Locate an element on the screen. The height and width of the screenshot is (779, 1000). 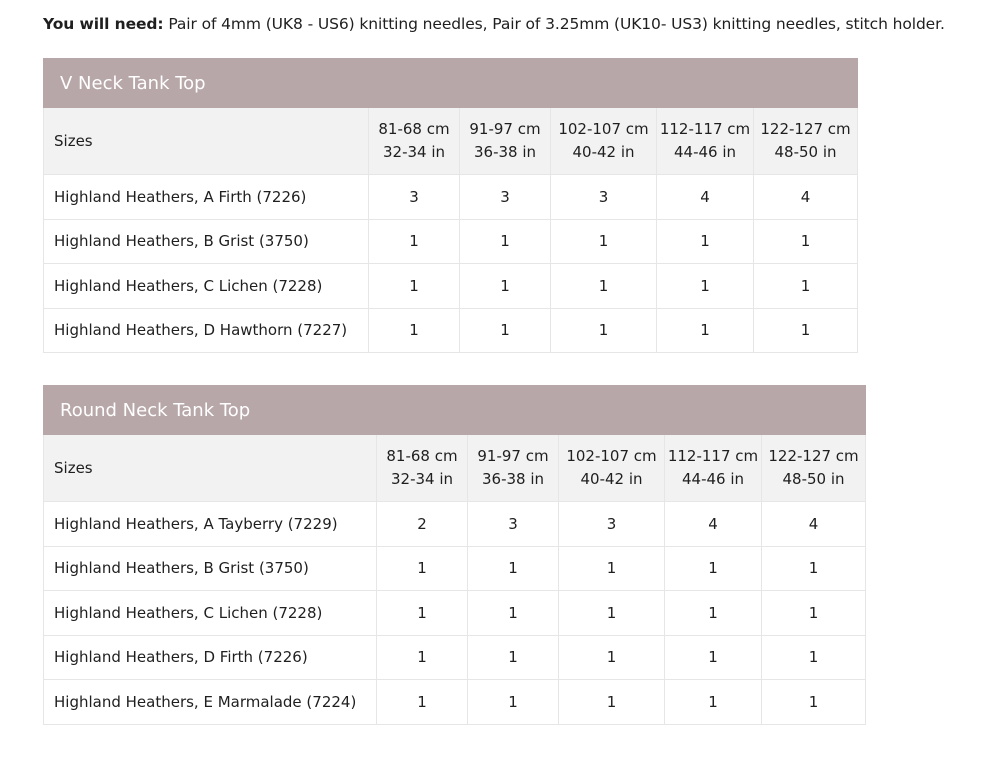
yarn-label: Highland Heathers, E Marmalade (7224) is located at coordinates (210, 702).